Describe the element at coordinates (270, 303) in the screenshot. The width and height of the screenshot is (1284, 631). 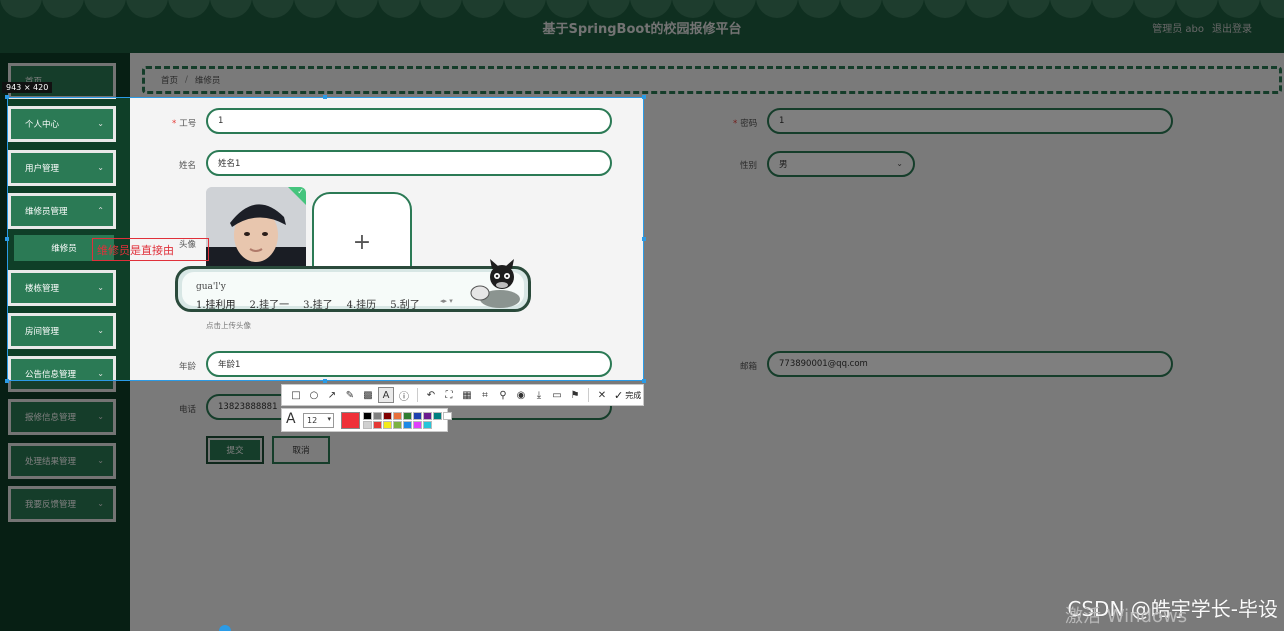
I see `ime-candidate: 2.挂了一` at that location.